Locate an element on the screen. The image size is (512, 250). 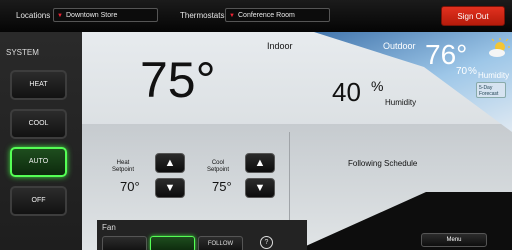
location-dropdown: ▼ Downtown Store is located at coordinates (105, 15).